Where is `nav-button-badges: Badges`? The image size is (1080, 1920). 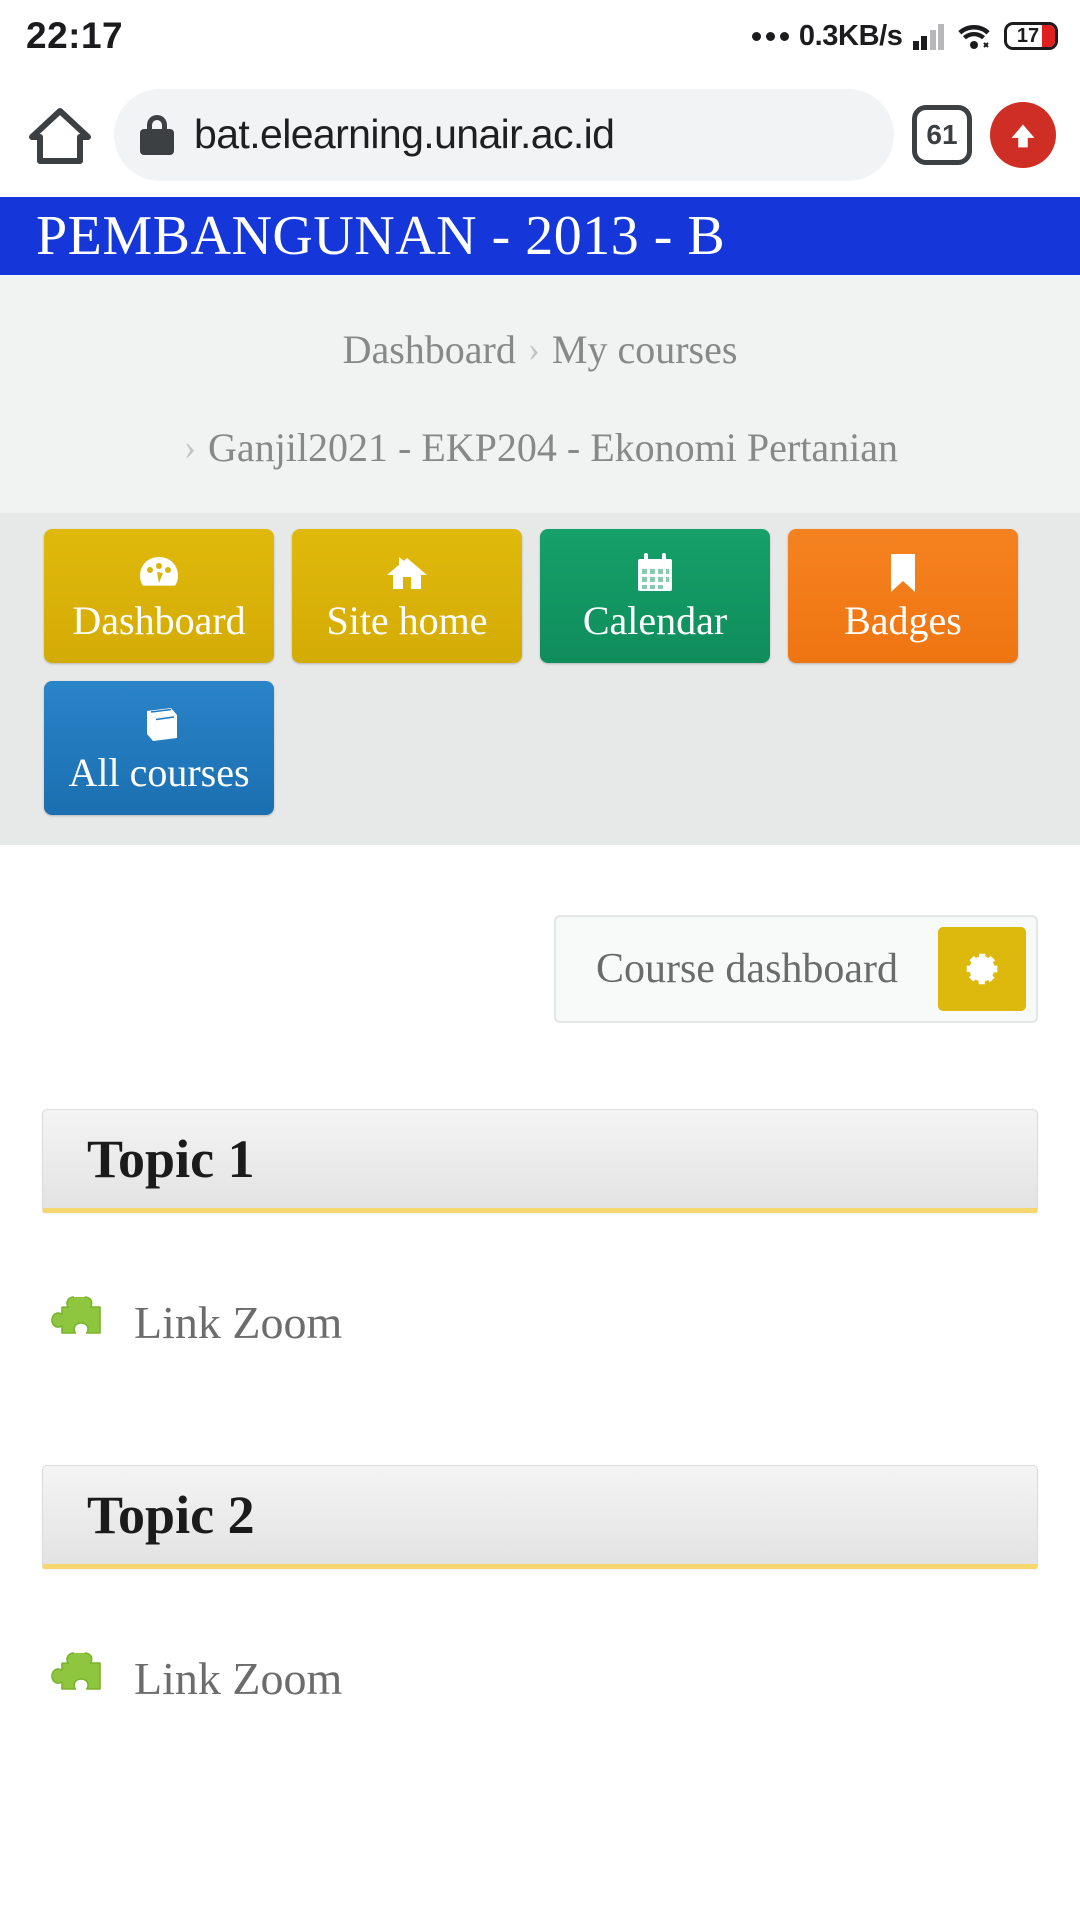
nav-button-badges: Badges is located at coordinates (903, 596).